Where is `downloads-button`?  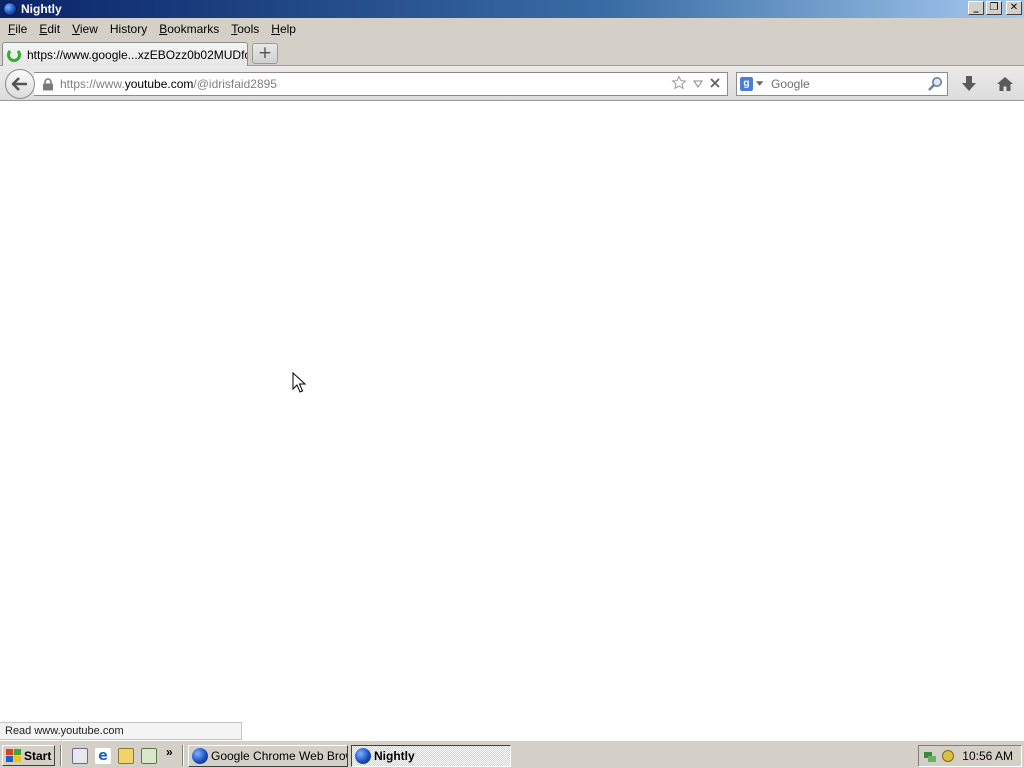 downloads-button is located at coordinates (969, 84).